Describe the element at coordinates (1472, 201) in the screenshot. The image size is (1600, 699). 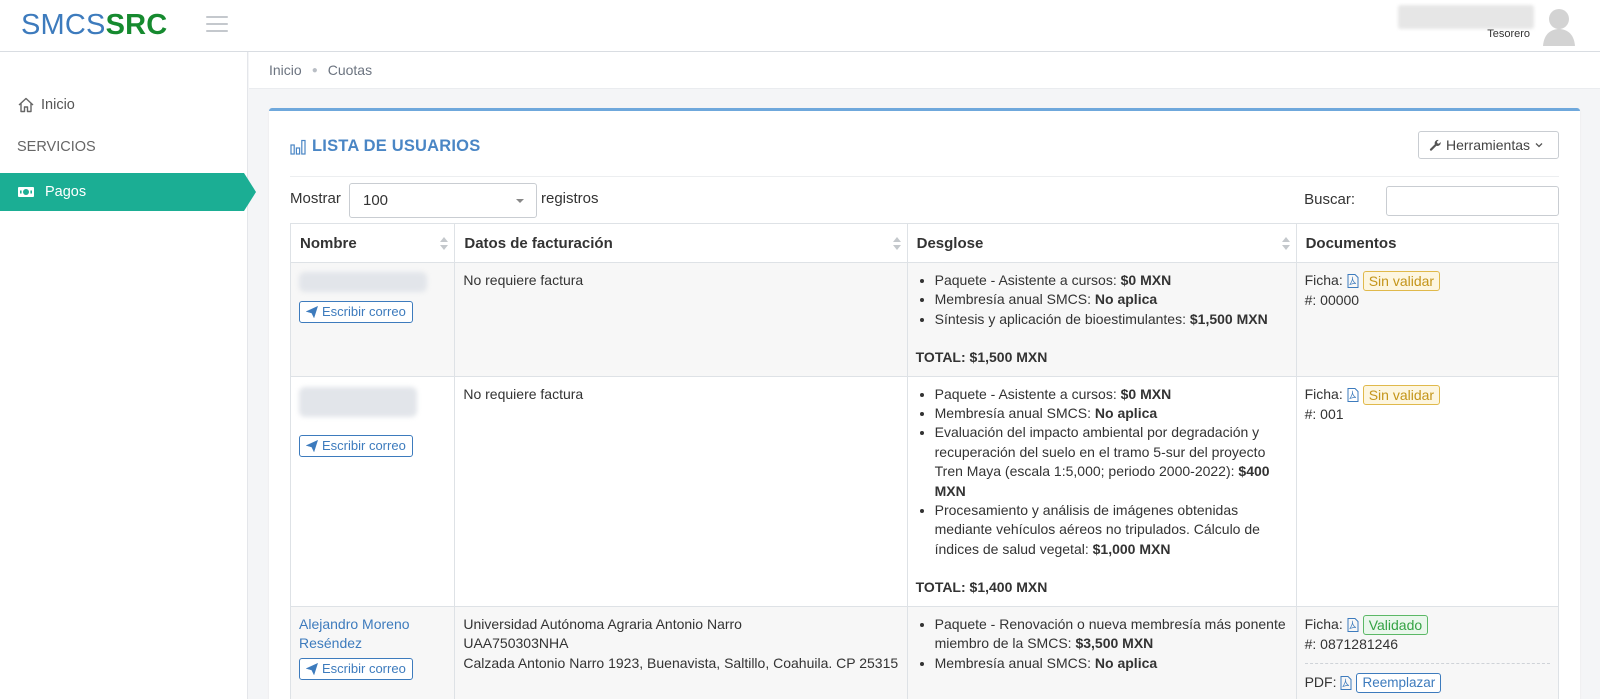
I see `search-input` at that location.